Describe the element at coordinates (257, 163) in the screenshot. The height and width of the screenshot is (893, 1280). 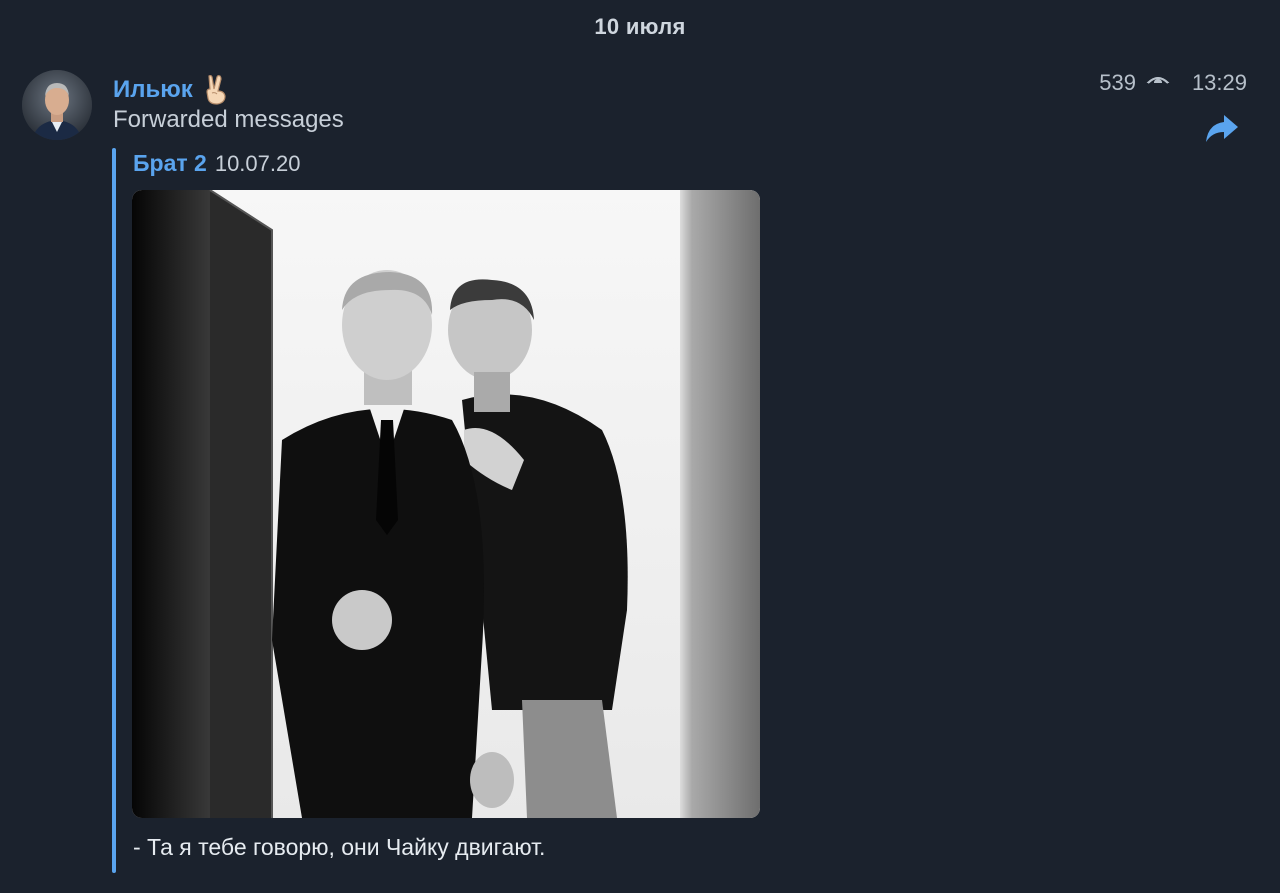
I see `forward-source-date: 10.07.20` at that location.